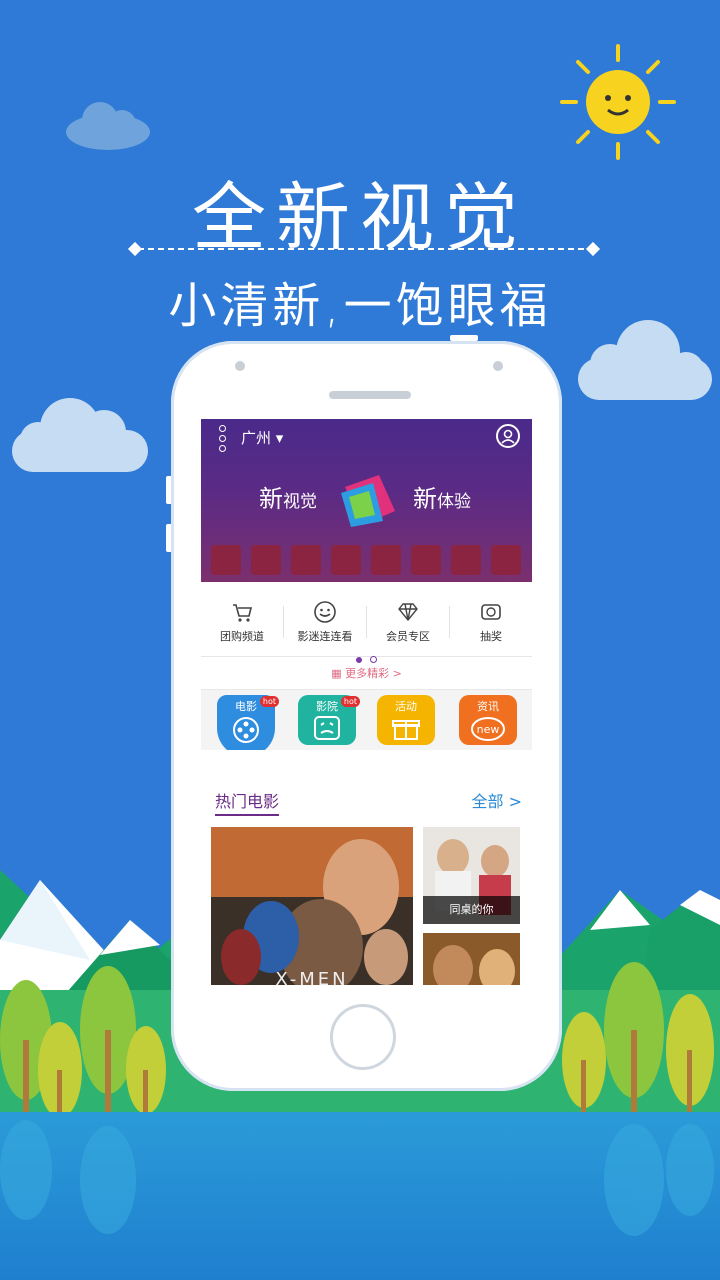 The height and width of the screenshot is (1280, 720). What do you see at coordinates (363, 1037) in the screenshot?
I see `home-button` at bounding box center [363, 1037].